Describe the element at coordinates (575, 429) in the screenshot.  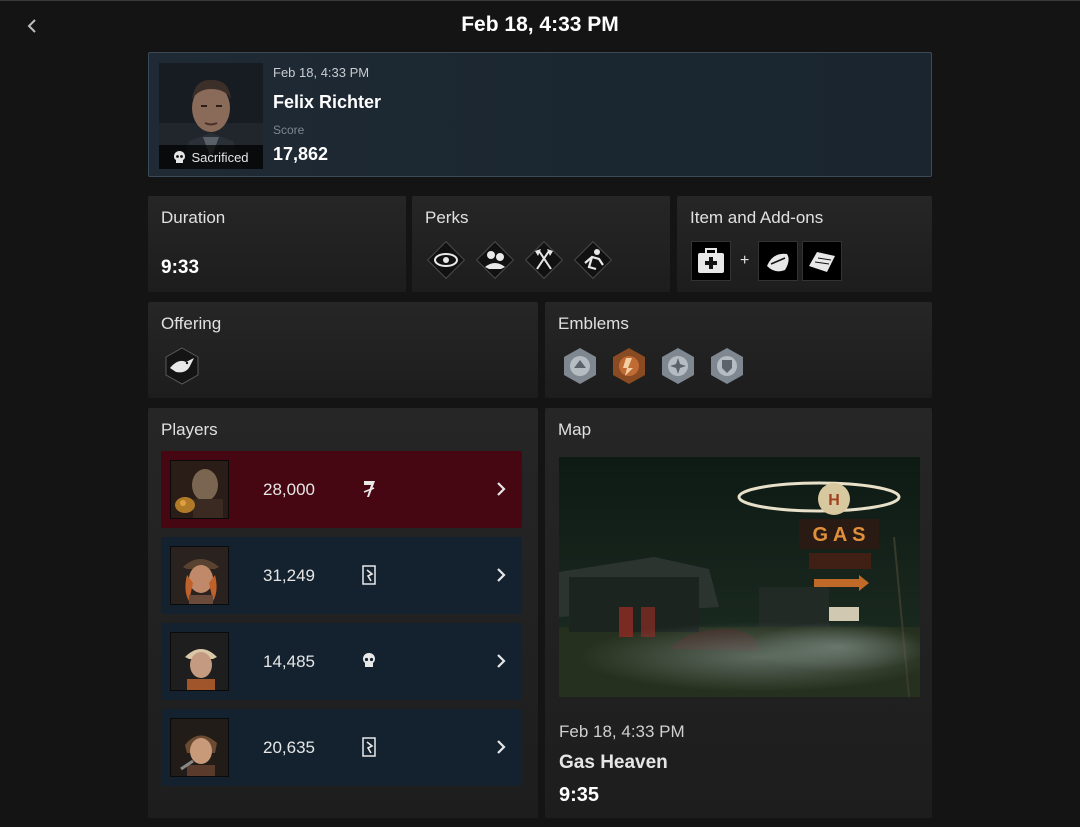
I see `map-title: Map` at that location.